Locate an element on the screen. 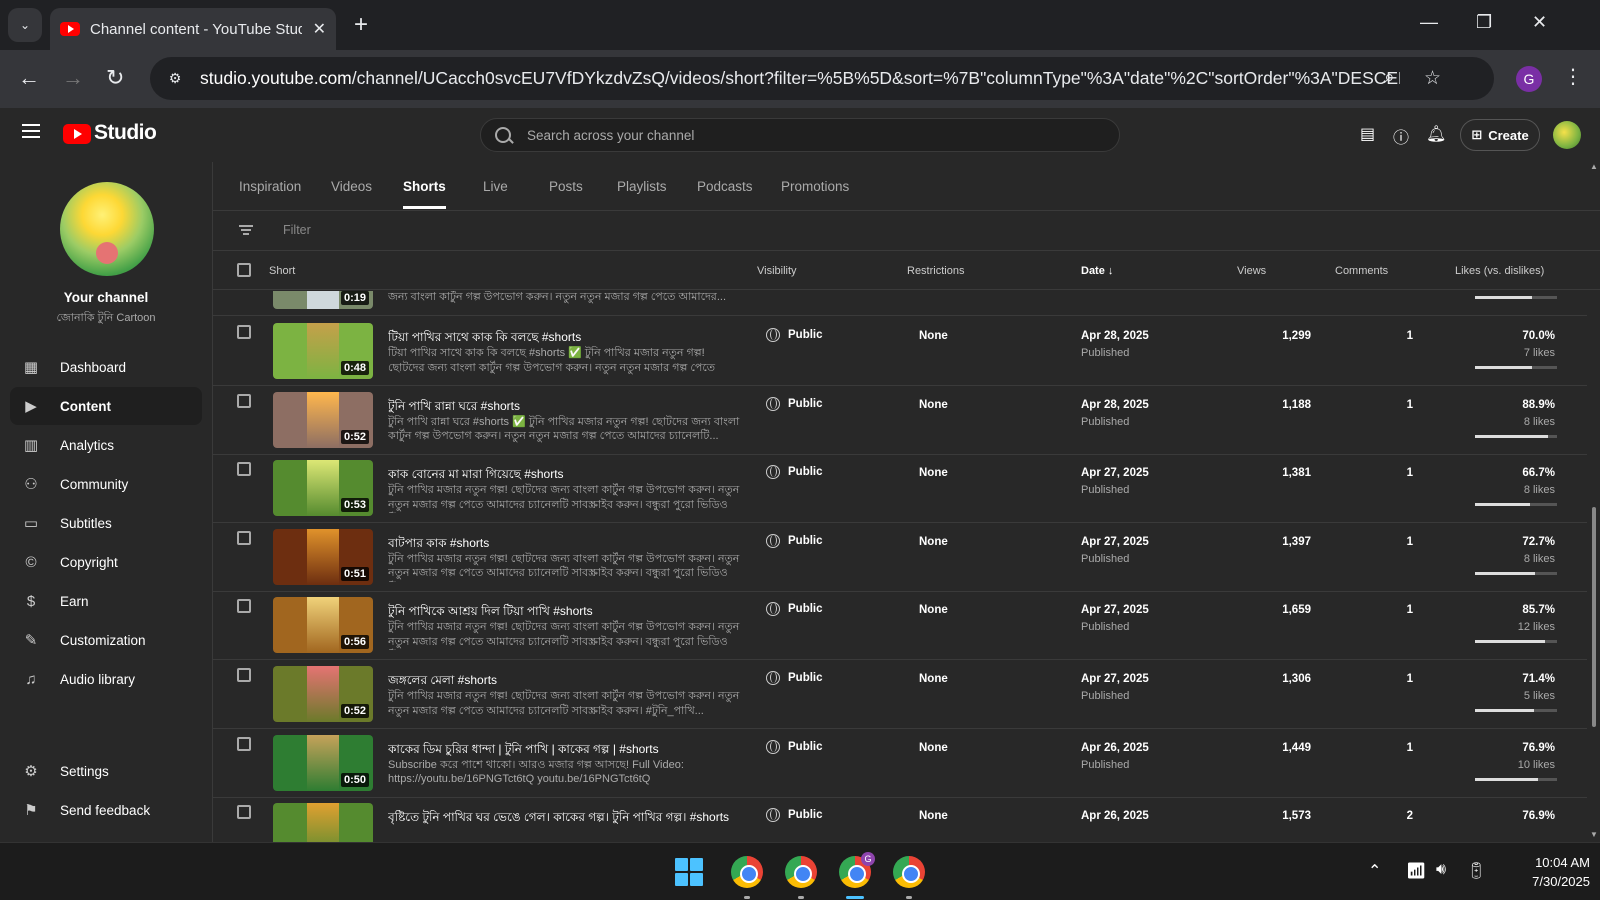 Image resolution: width=1600 pixels, height=900 pixels. filter-input is located at coordinates (433, 230).